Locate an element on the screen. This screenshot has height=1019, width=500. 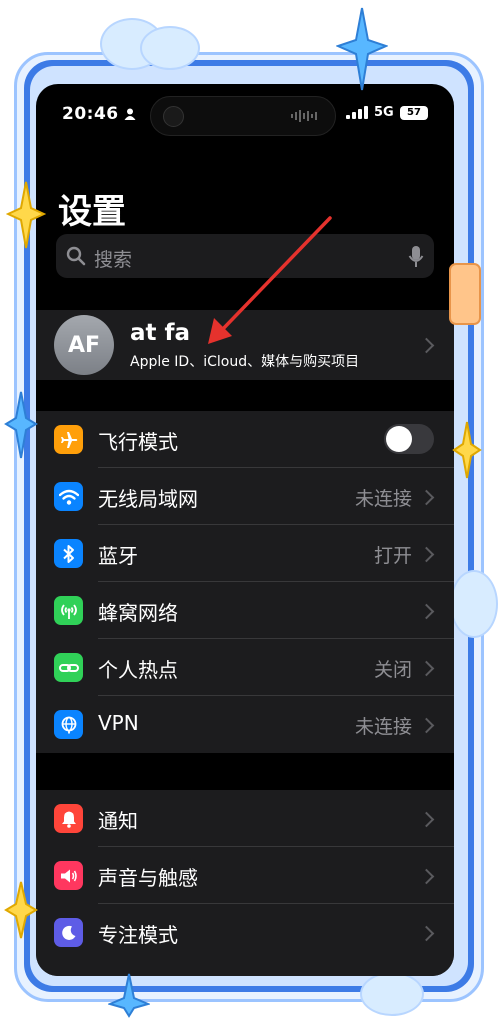
row-label: 专注模式 is located at coordinates (138, 935).